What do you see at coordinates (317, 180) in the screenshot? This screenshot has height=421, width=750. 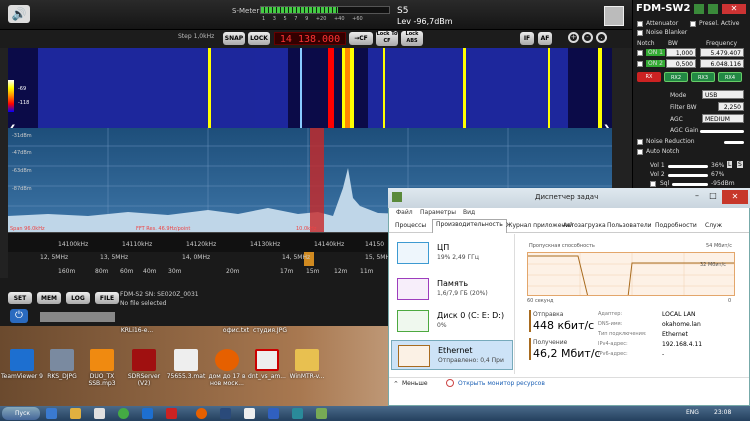 I see `filter-passband` at bounding box center [317, 180].